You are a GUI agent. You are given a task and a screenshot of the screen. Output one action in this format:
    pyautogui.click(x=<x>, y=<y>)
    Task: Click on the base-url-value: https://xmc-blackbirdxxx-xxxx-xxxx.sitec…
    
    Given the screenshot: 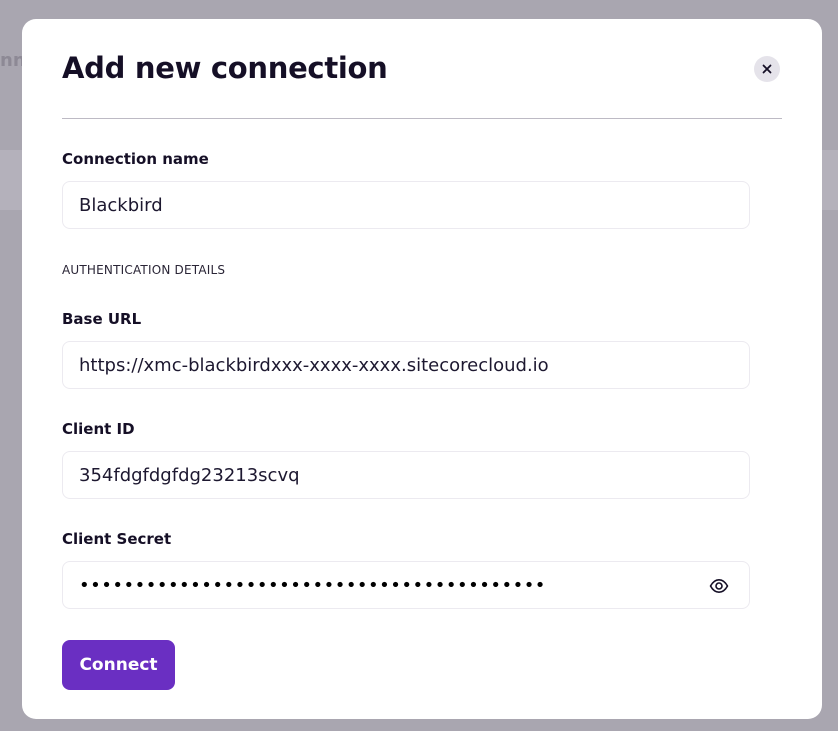 What is the action you would take?
    pyautogui.click(x=314, y=365)
    